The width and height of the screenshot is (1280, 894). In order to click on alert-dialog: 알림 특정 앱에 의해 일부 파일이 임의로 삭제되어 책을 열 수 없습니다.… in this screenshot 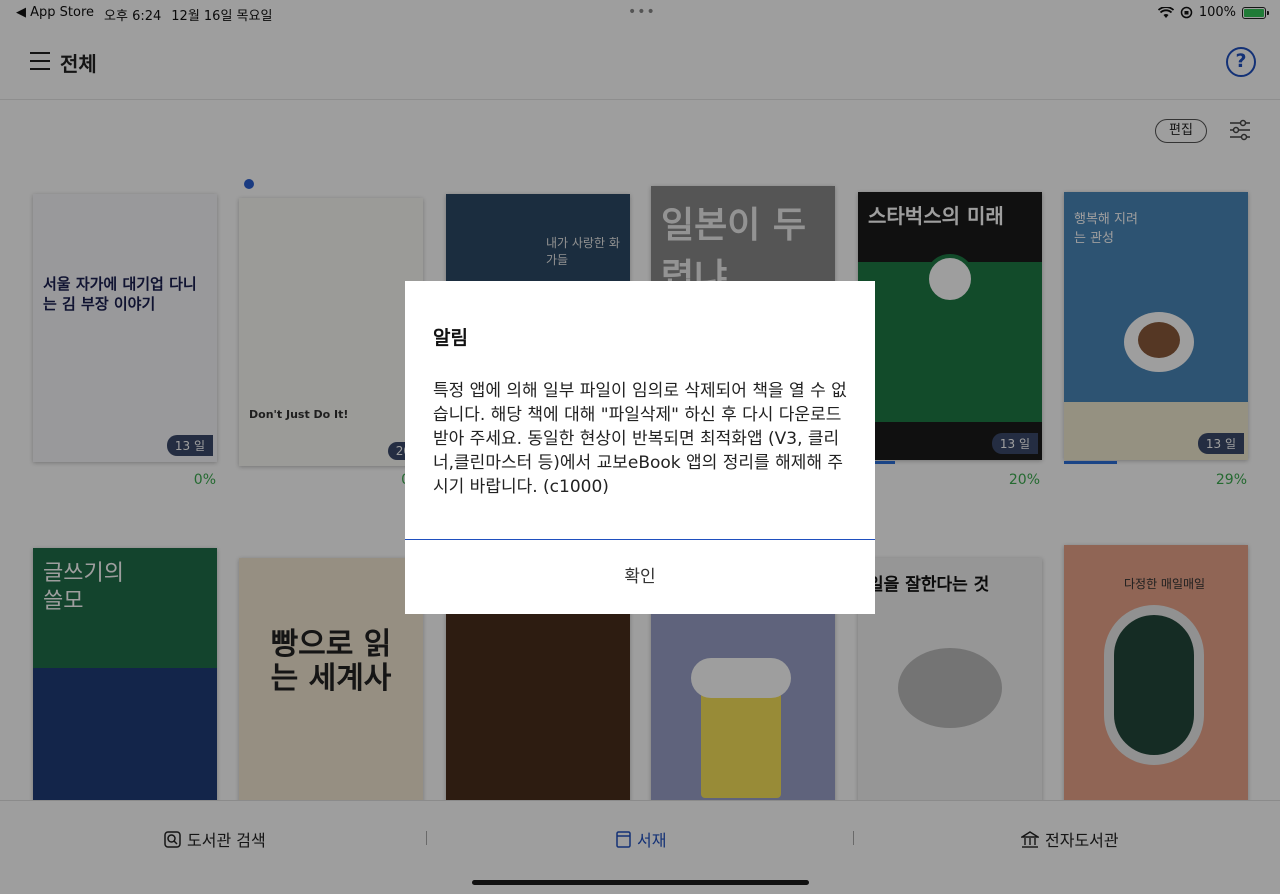, I will do `click(640, 447)`.